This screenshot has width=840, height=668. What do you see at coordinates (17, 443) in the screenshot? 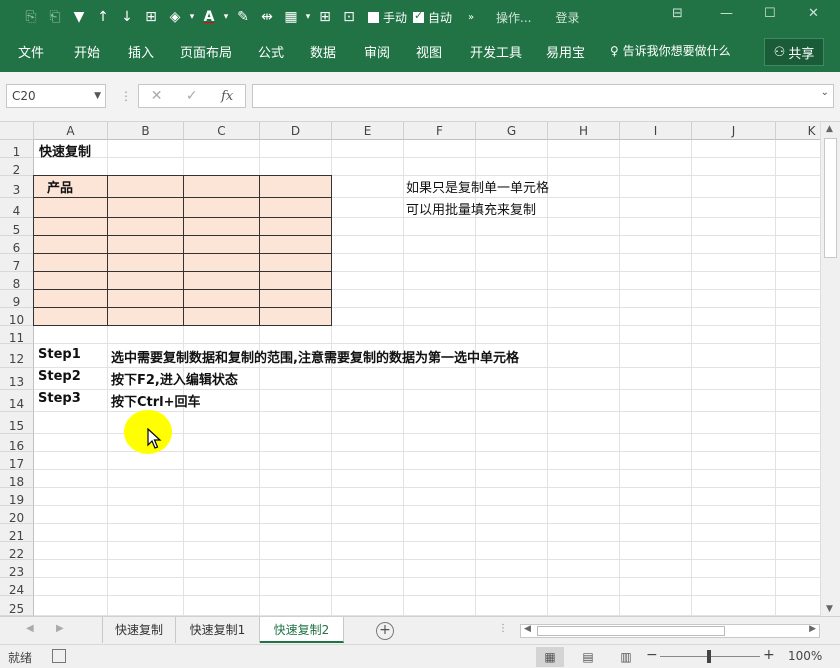
I see `row-header-16: 16` at bounding box center [17, 443].